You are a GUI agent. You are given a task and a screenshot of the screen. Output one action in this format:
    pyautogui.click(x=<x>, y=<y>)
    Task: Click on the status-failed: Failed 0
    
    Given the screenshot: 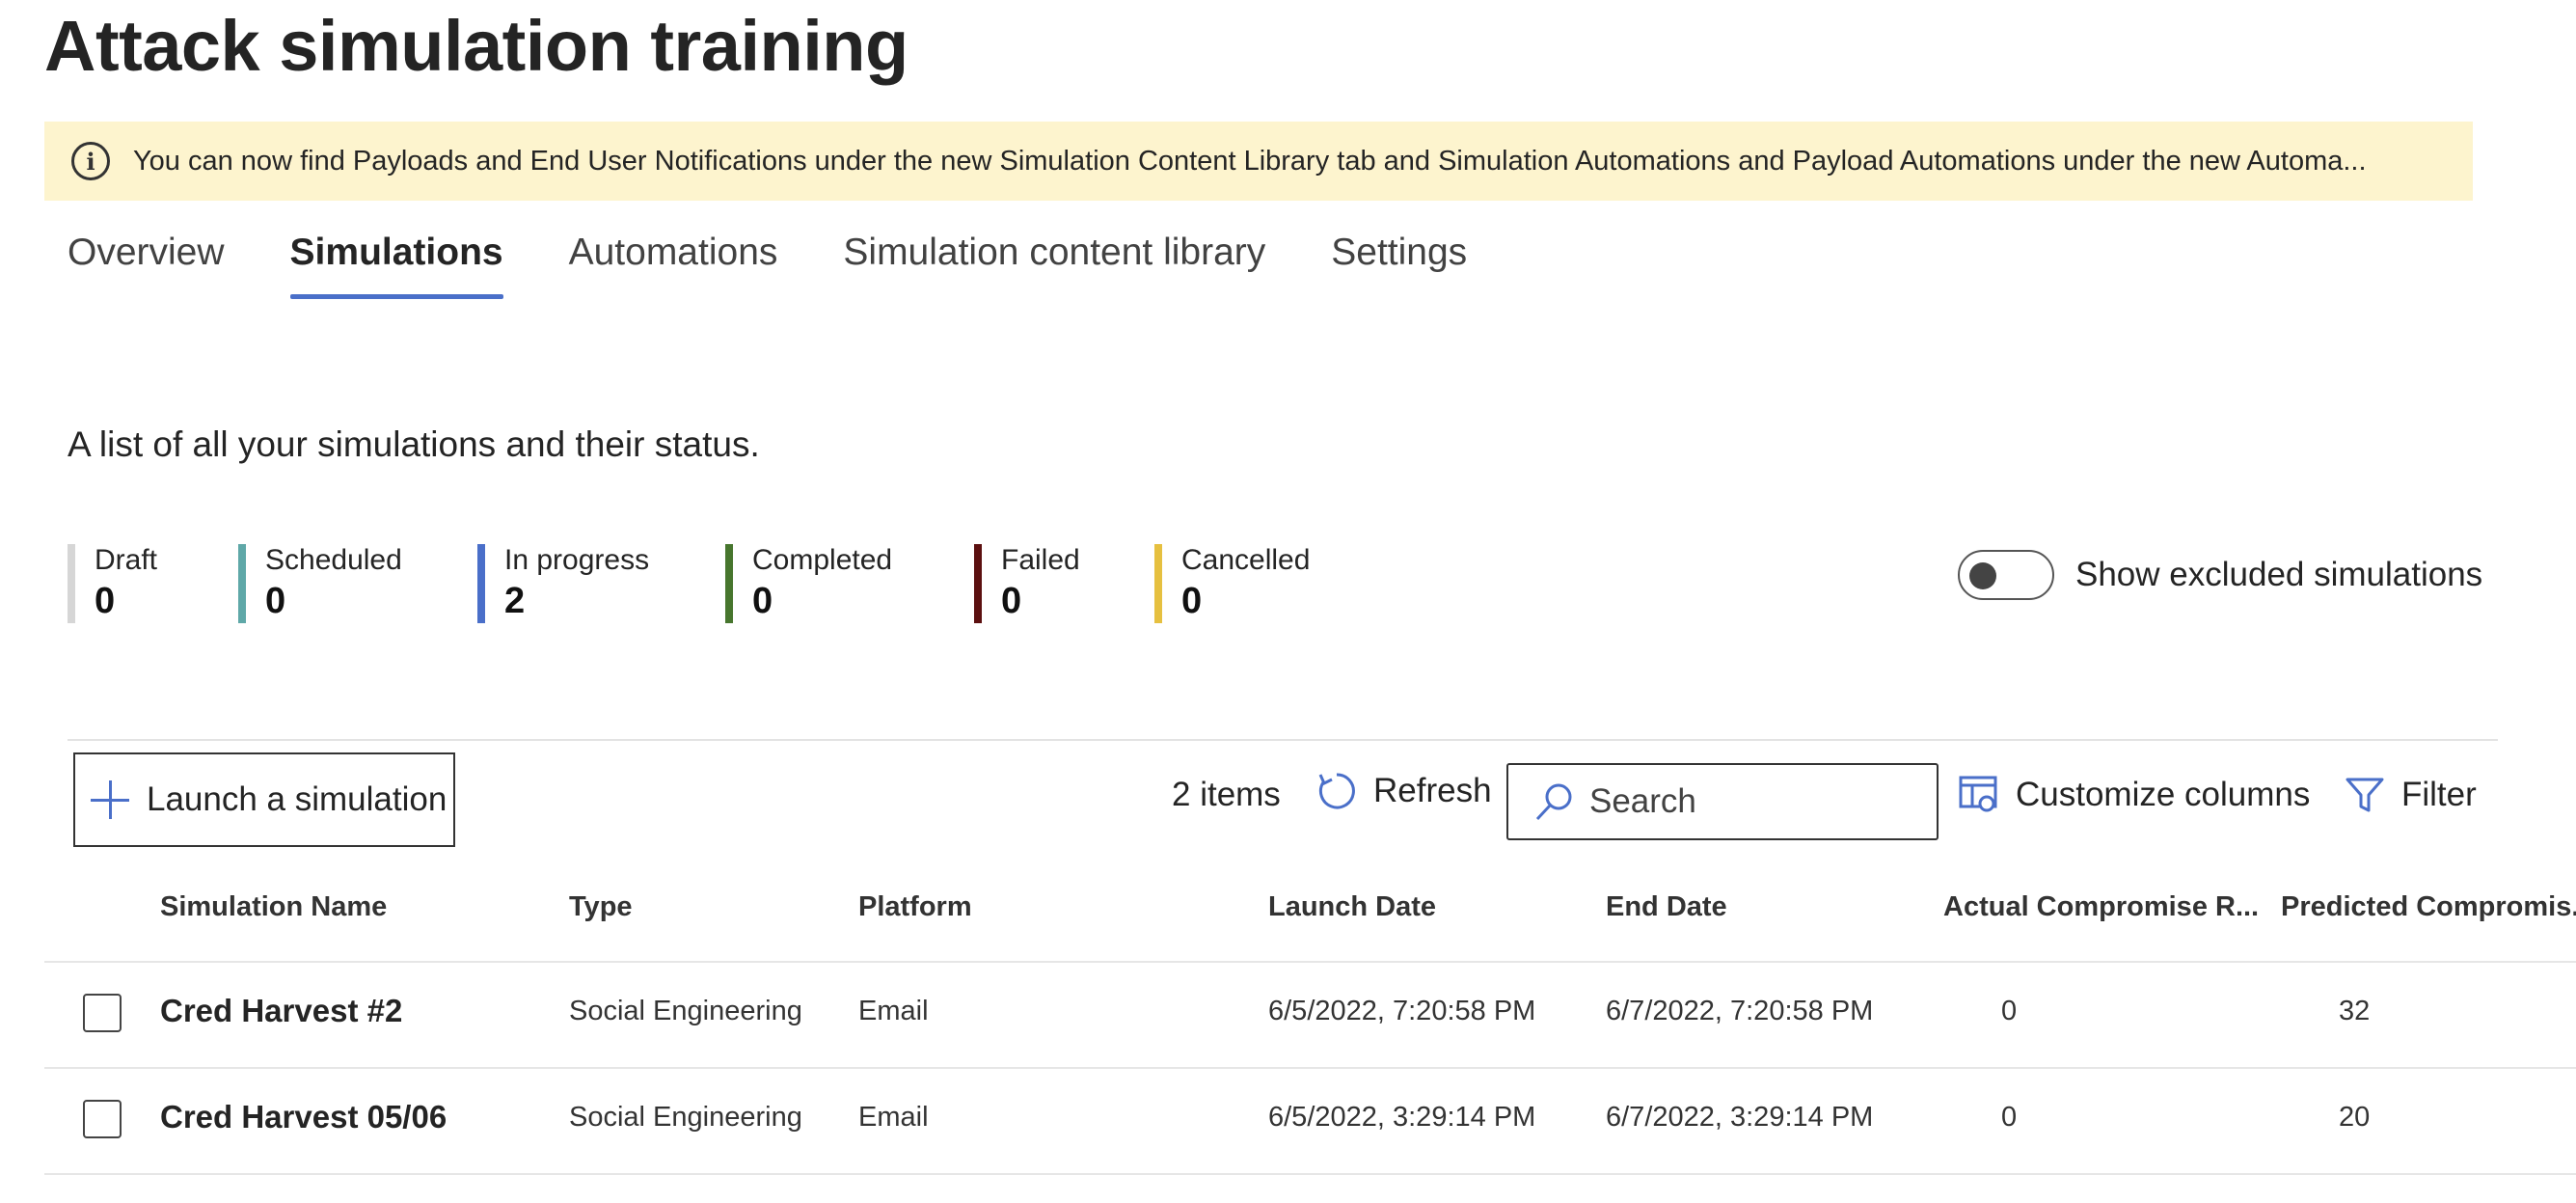 What is the action you would take?
    pyautogui.click(x=1027, y=584)
    